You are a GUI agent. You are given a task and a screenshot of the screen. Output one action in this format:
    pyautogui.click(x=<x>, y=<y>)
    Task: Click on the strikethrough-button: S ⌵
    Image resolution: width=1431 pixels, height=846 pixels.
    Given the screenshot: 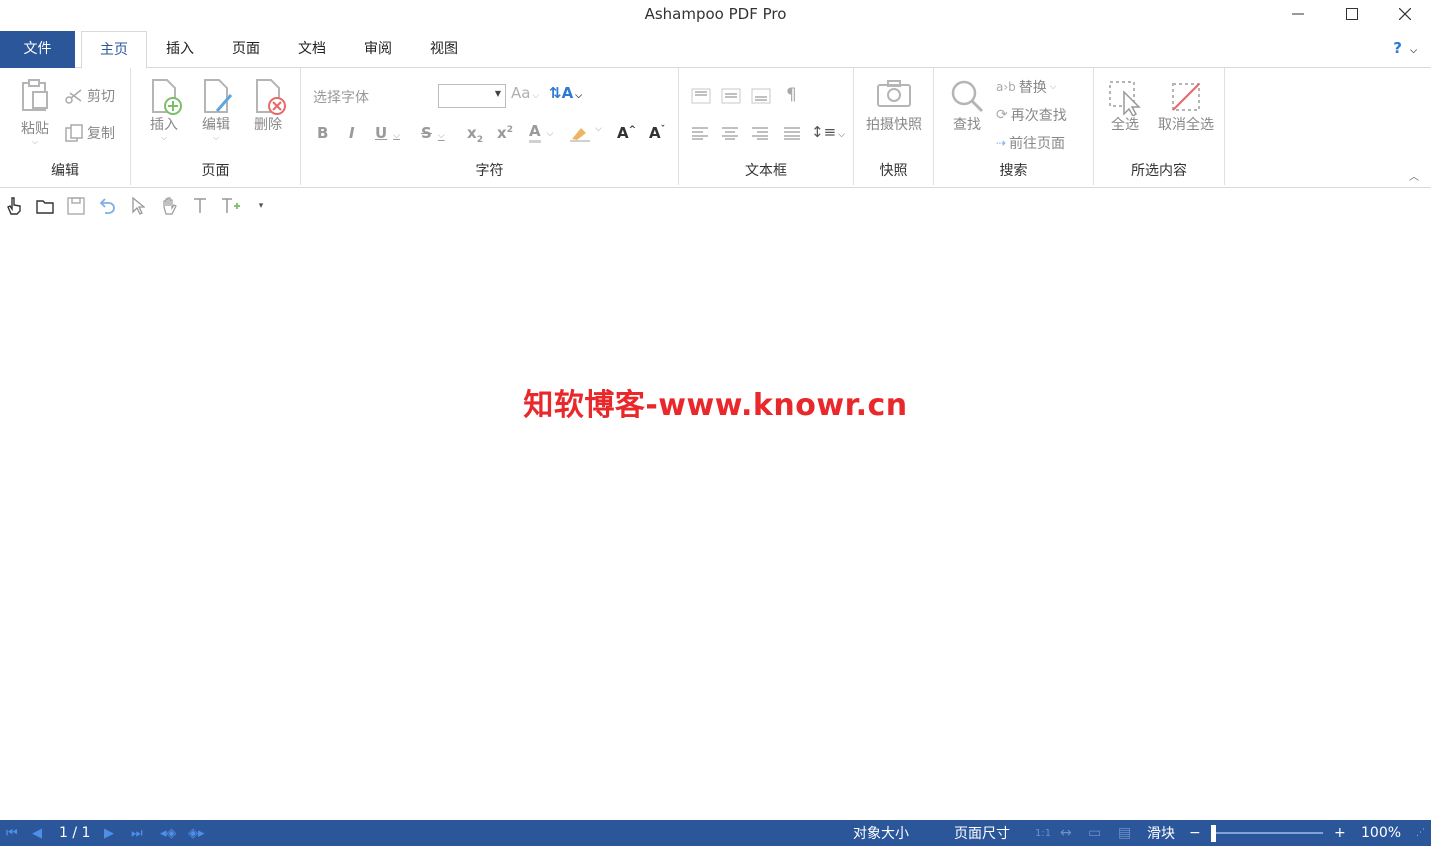 What is the action you would take?
    pyautogui.click(x=433, y=133)
    